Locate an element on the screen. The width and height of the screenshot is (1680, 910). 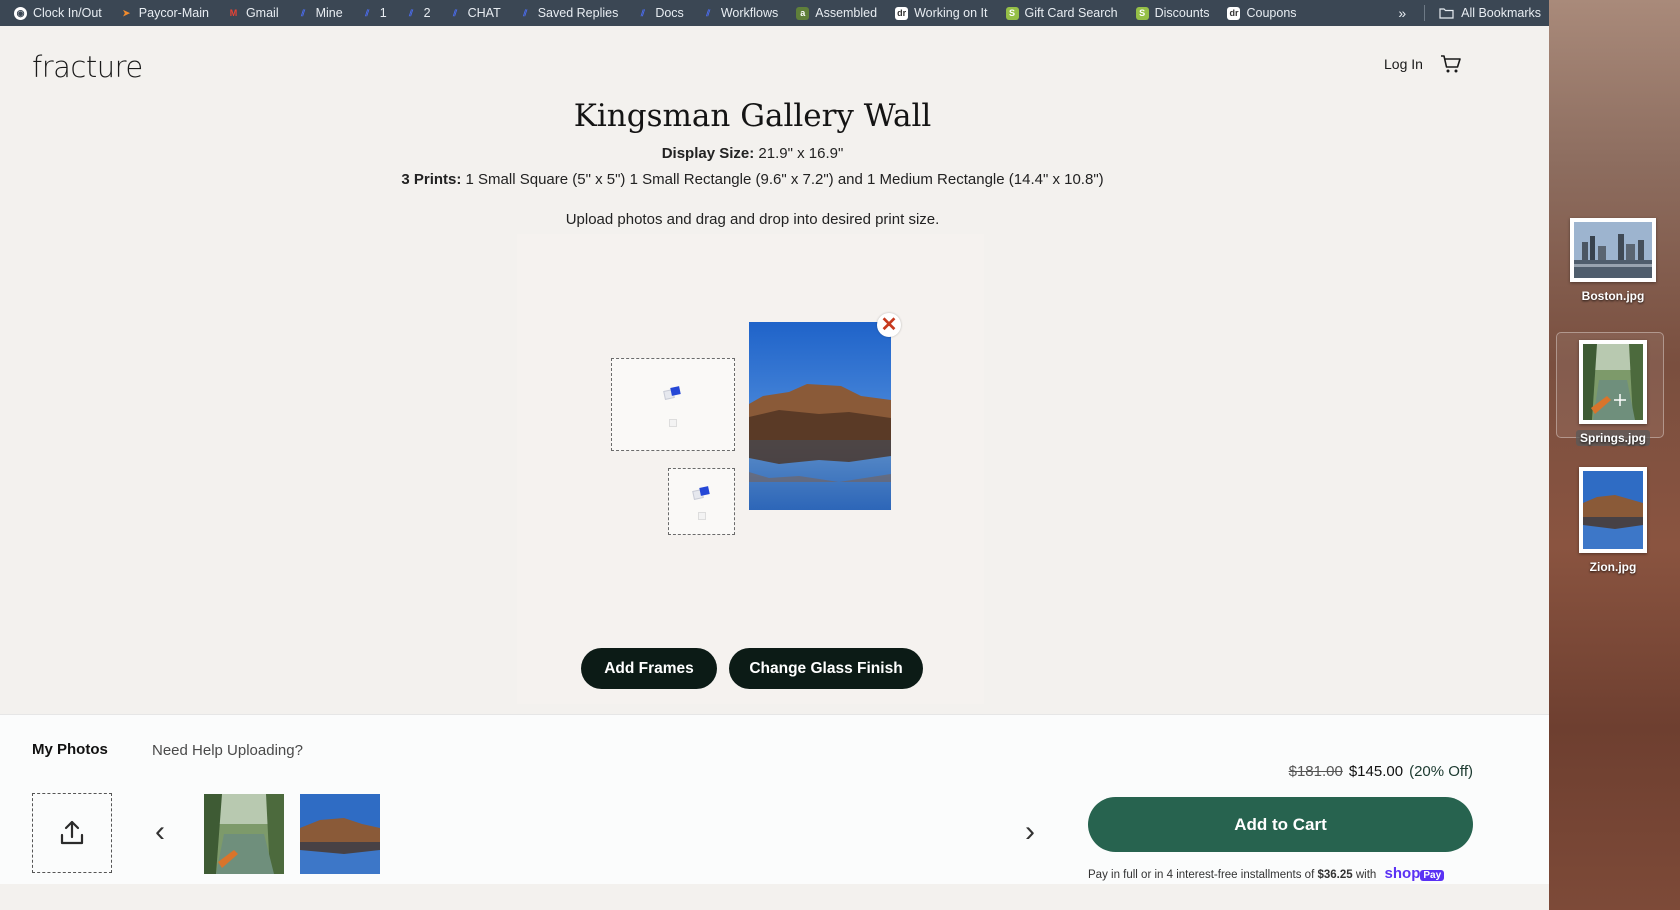
bookmark-gmail: M Gmail is located at coordinates (253, 13).